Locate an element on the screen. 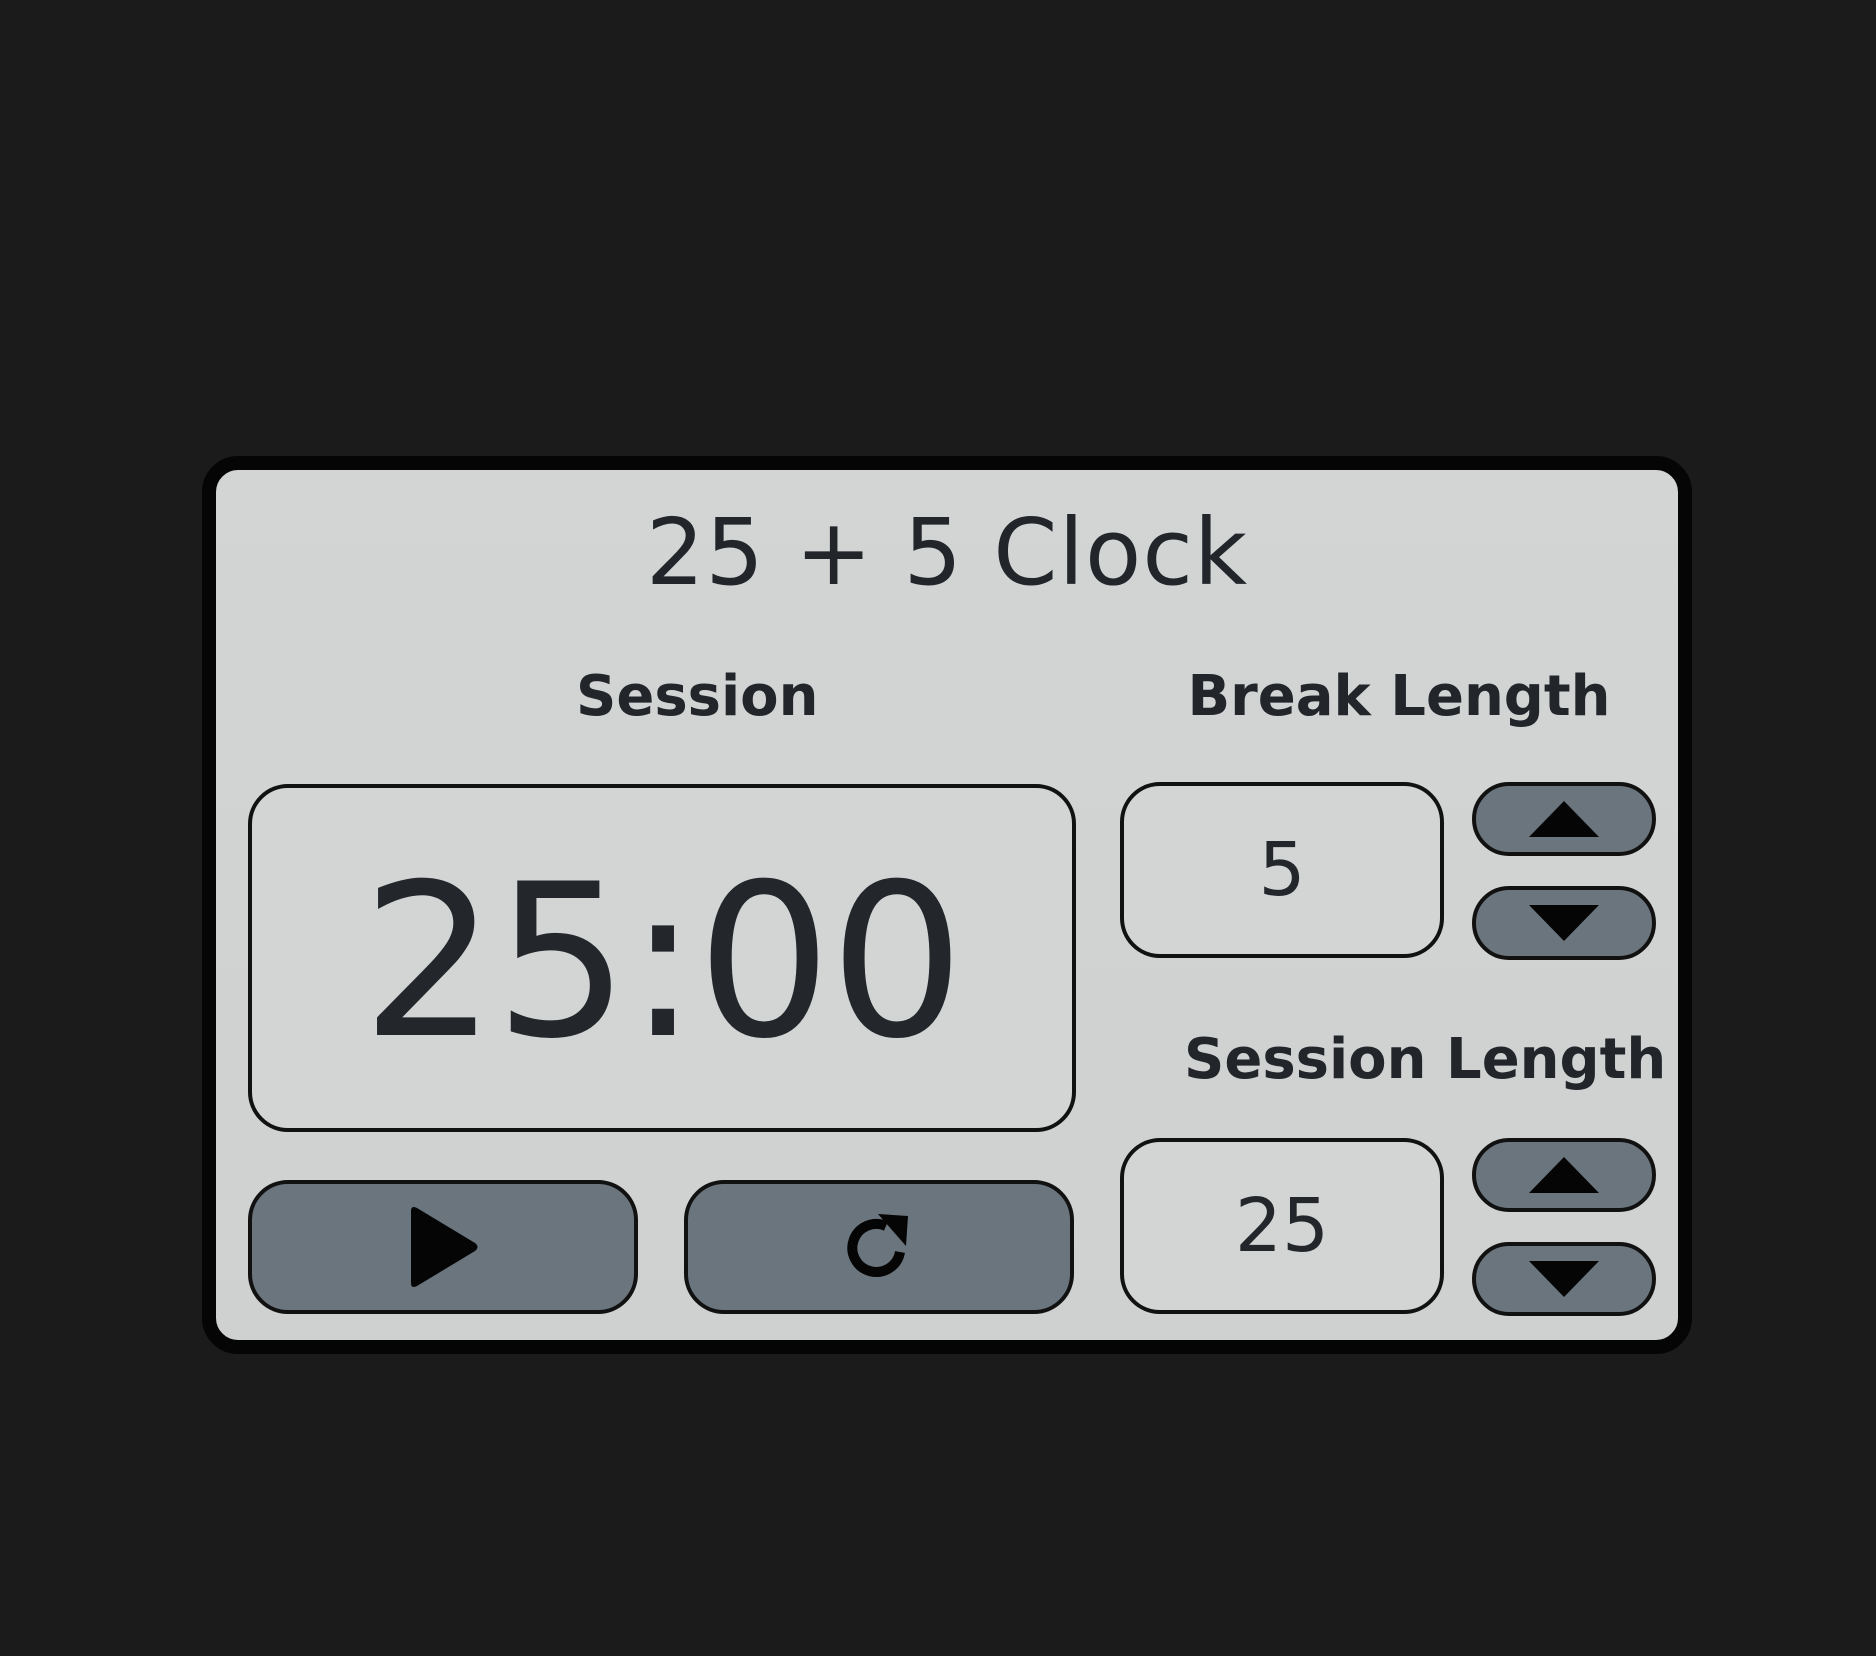  session-length-label: Session Length is located at coordinates (1425, 1059).